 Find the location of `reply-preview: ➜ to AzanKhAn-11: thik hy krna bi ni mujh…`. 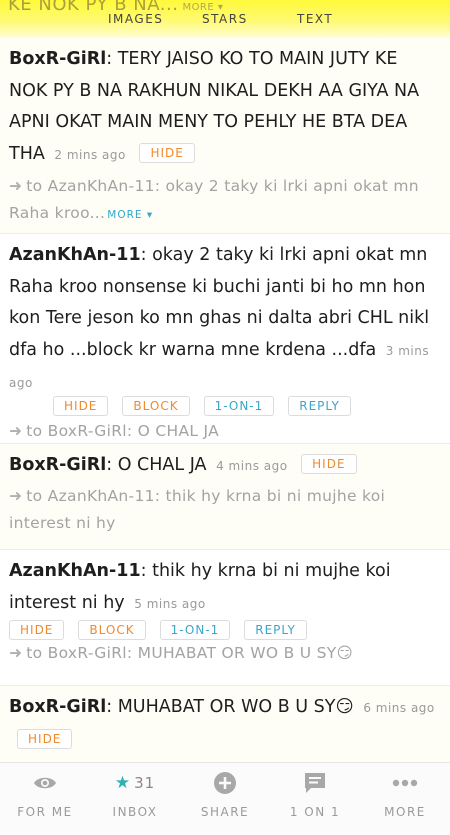

reply-preview: ➜ to AzanKhAn-11: thik hy krna bi ni mujh… is located at coordinates (223, 510).